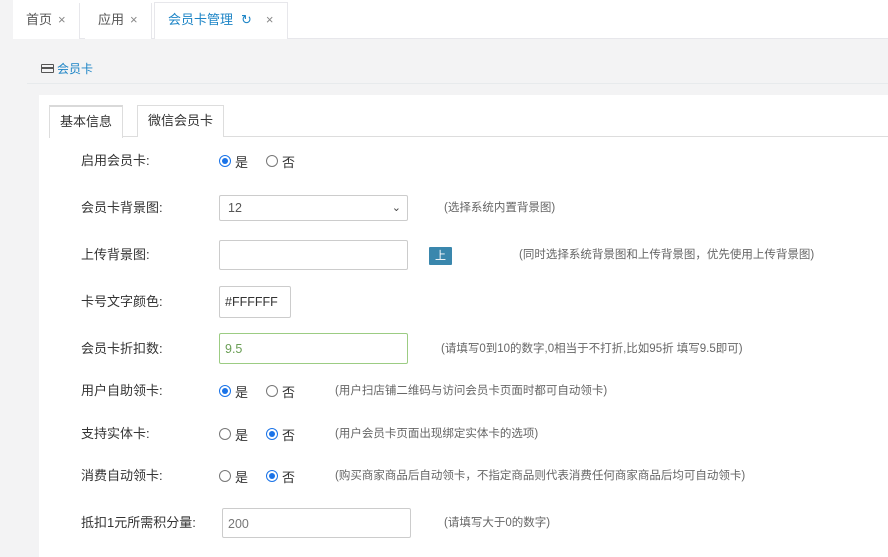  Describe the element at coordinates (115, 433) in the screenshot. I see `physical-card-label: 支持实体卡:` at that location.